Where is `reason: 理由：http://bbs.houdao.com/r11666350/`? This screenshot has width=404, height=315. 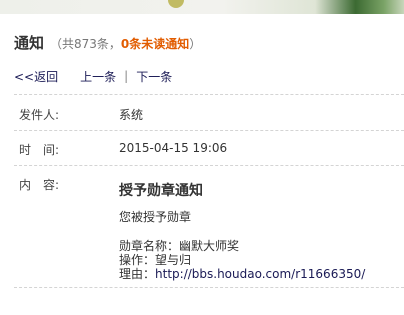
reason: 理由：http://bbs.houdao.com/r11666350/ is located at coordinates (242, 273).